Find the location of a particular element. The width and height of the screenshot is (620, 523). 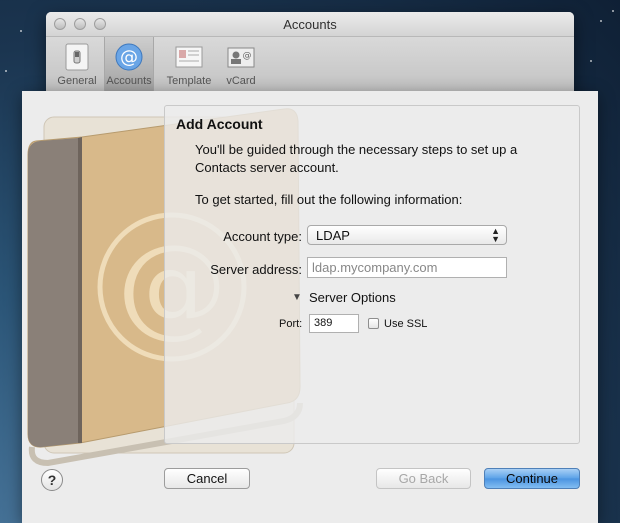

server-address-placeholder: ldap.mycompany.com is located at coordinates (375, 267).